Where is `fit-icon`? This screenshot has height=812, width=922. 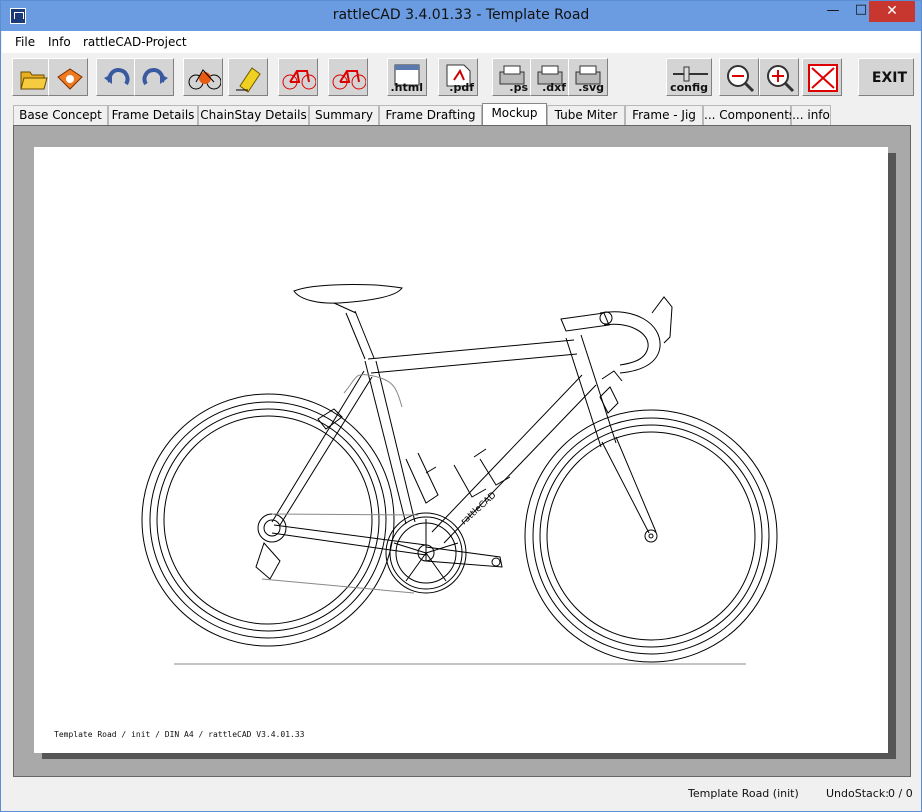 fit-icon is located at coordinates (823, 78).